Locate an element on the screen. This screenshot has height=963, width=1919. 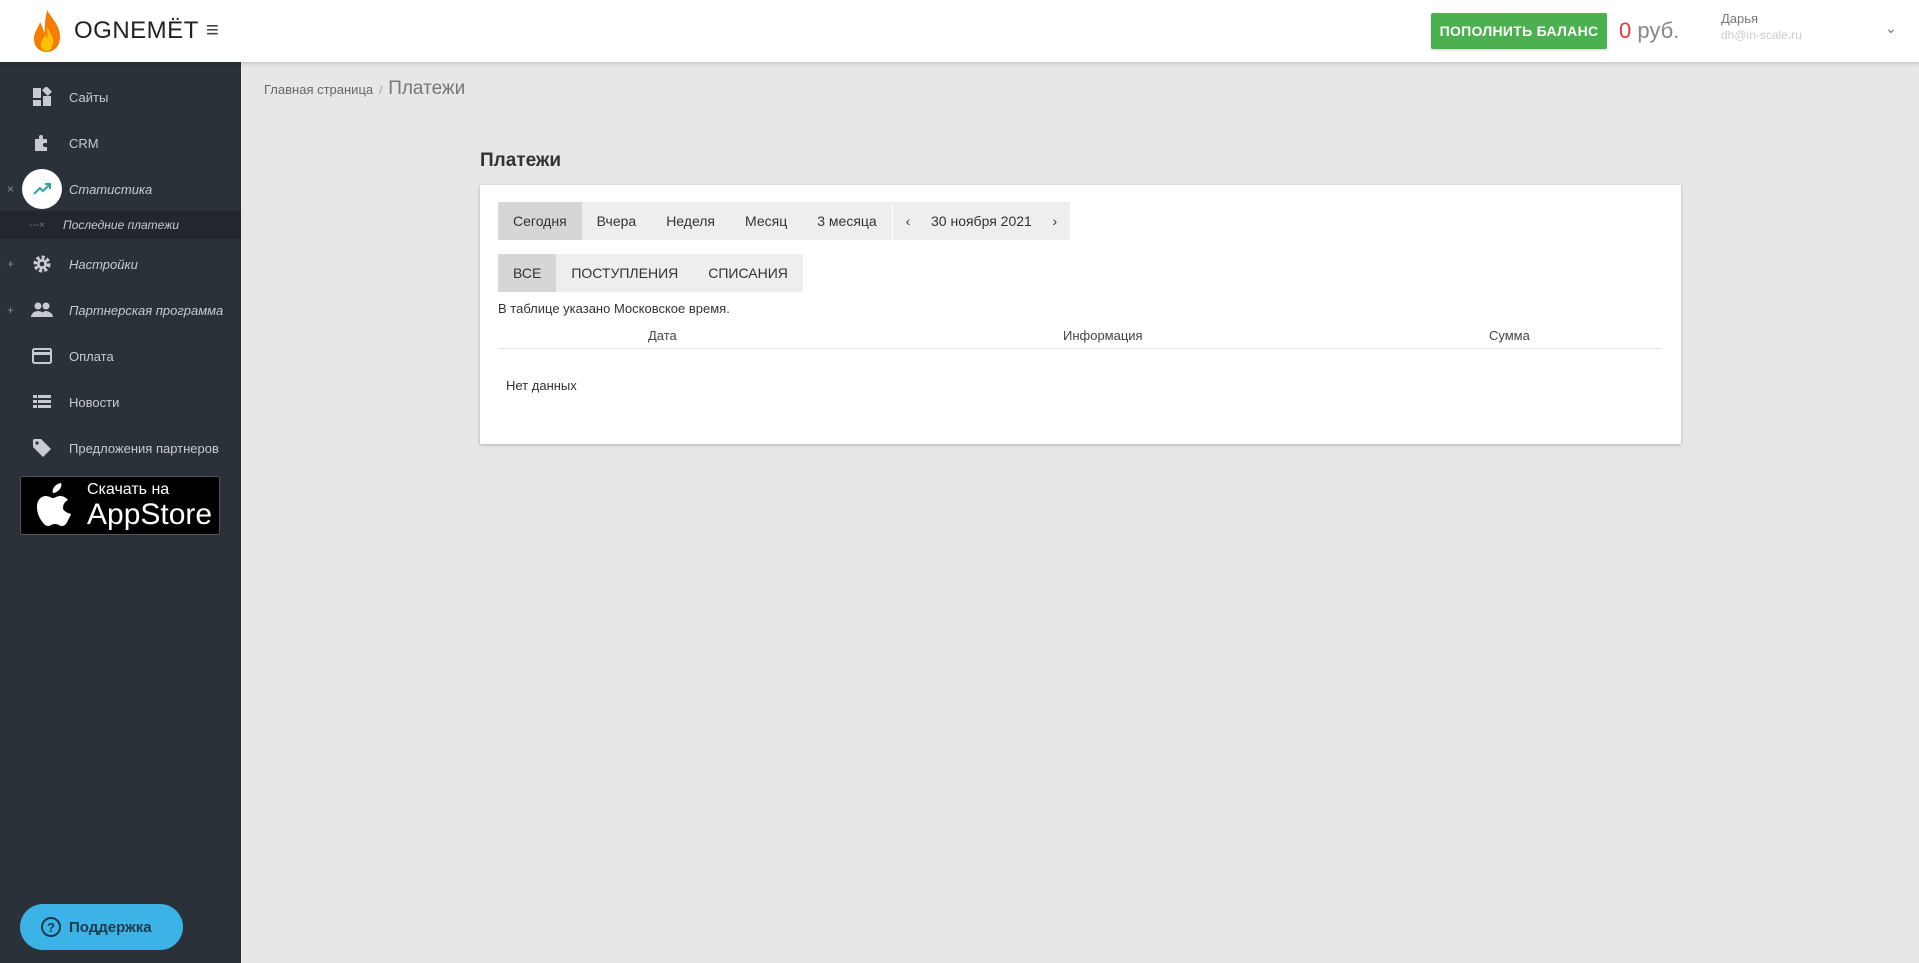
support-button: ? Поддержка is located at coordinates (101, 927).